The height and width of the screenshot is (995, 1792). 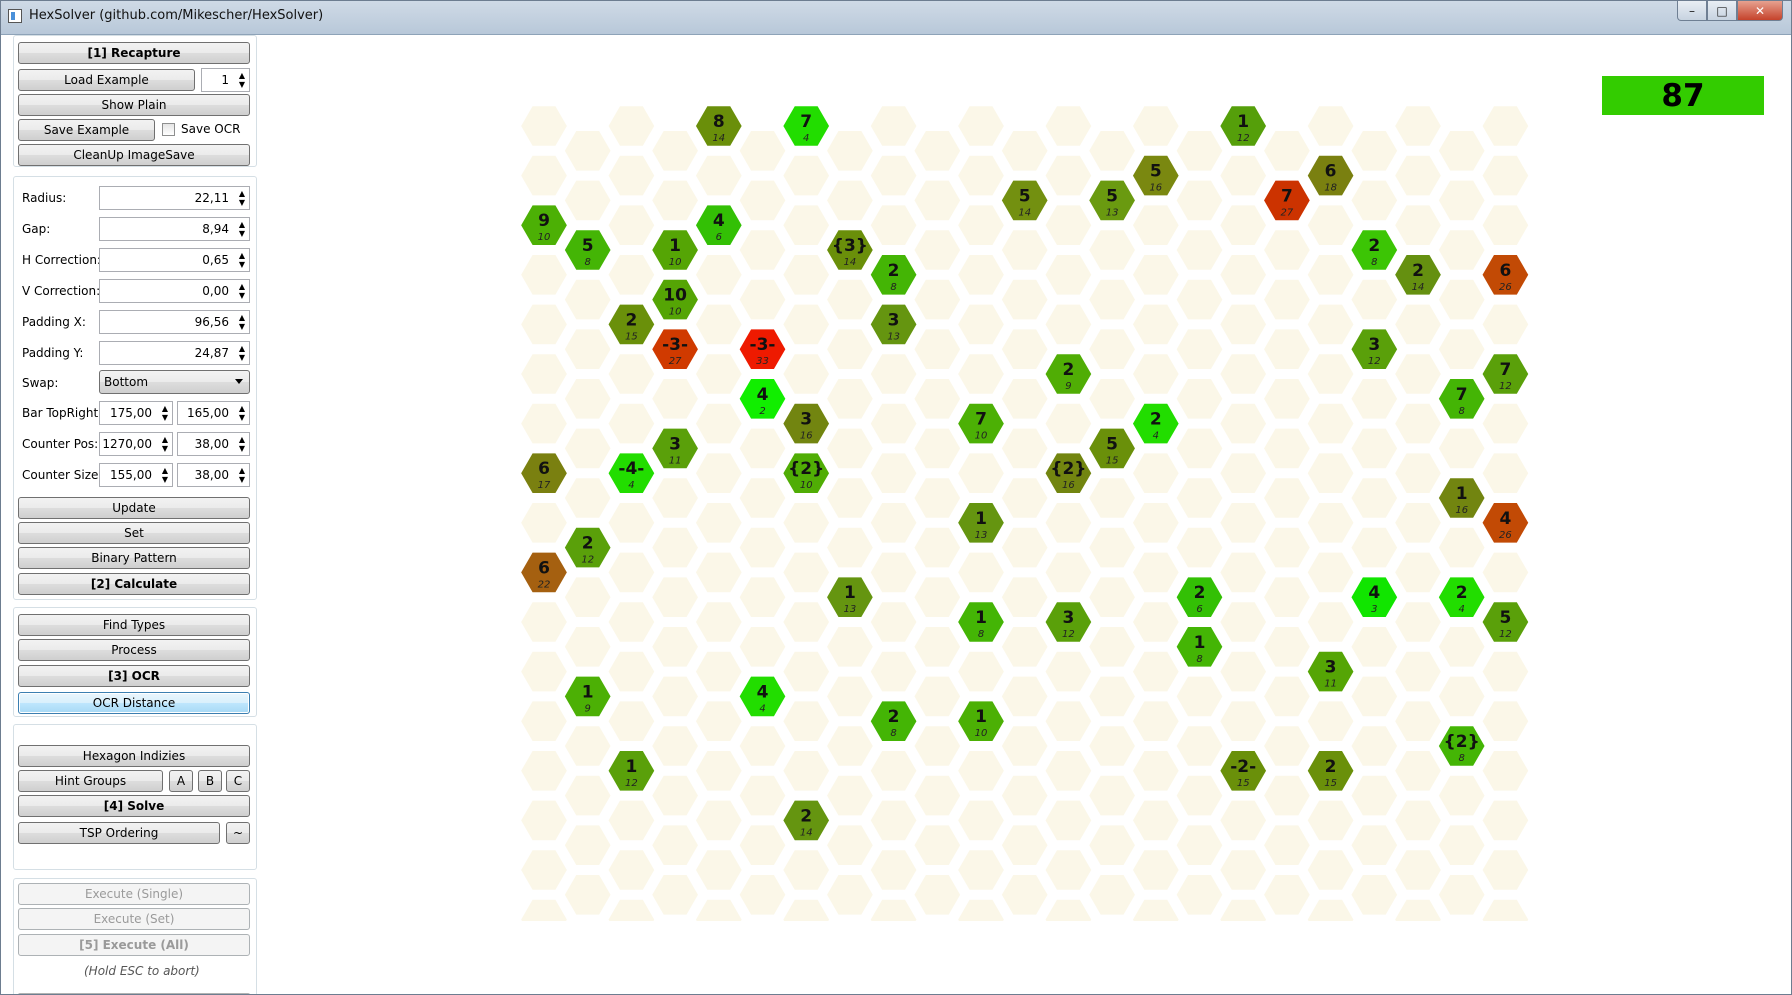 What do you see at coordinates (675, 349) in the screenshot?
I see `hex-cell-revealed: -3-27` at bounding box center [675, 349].